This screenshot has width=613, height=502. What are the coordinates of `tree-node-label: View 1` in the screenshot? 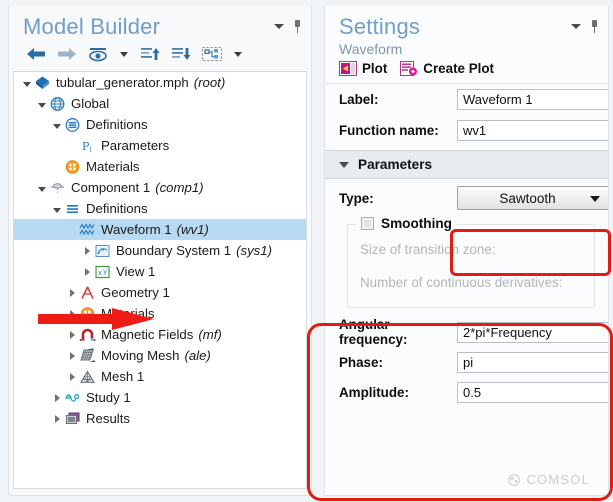 It's located at (136, 271).